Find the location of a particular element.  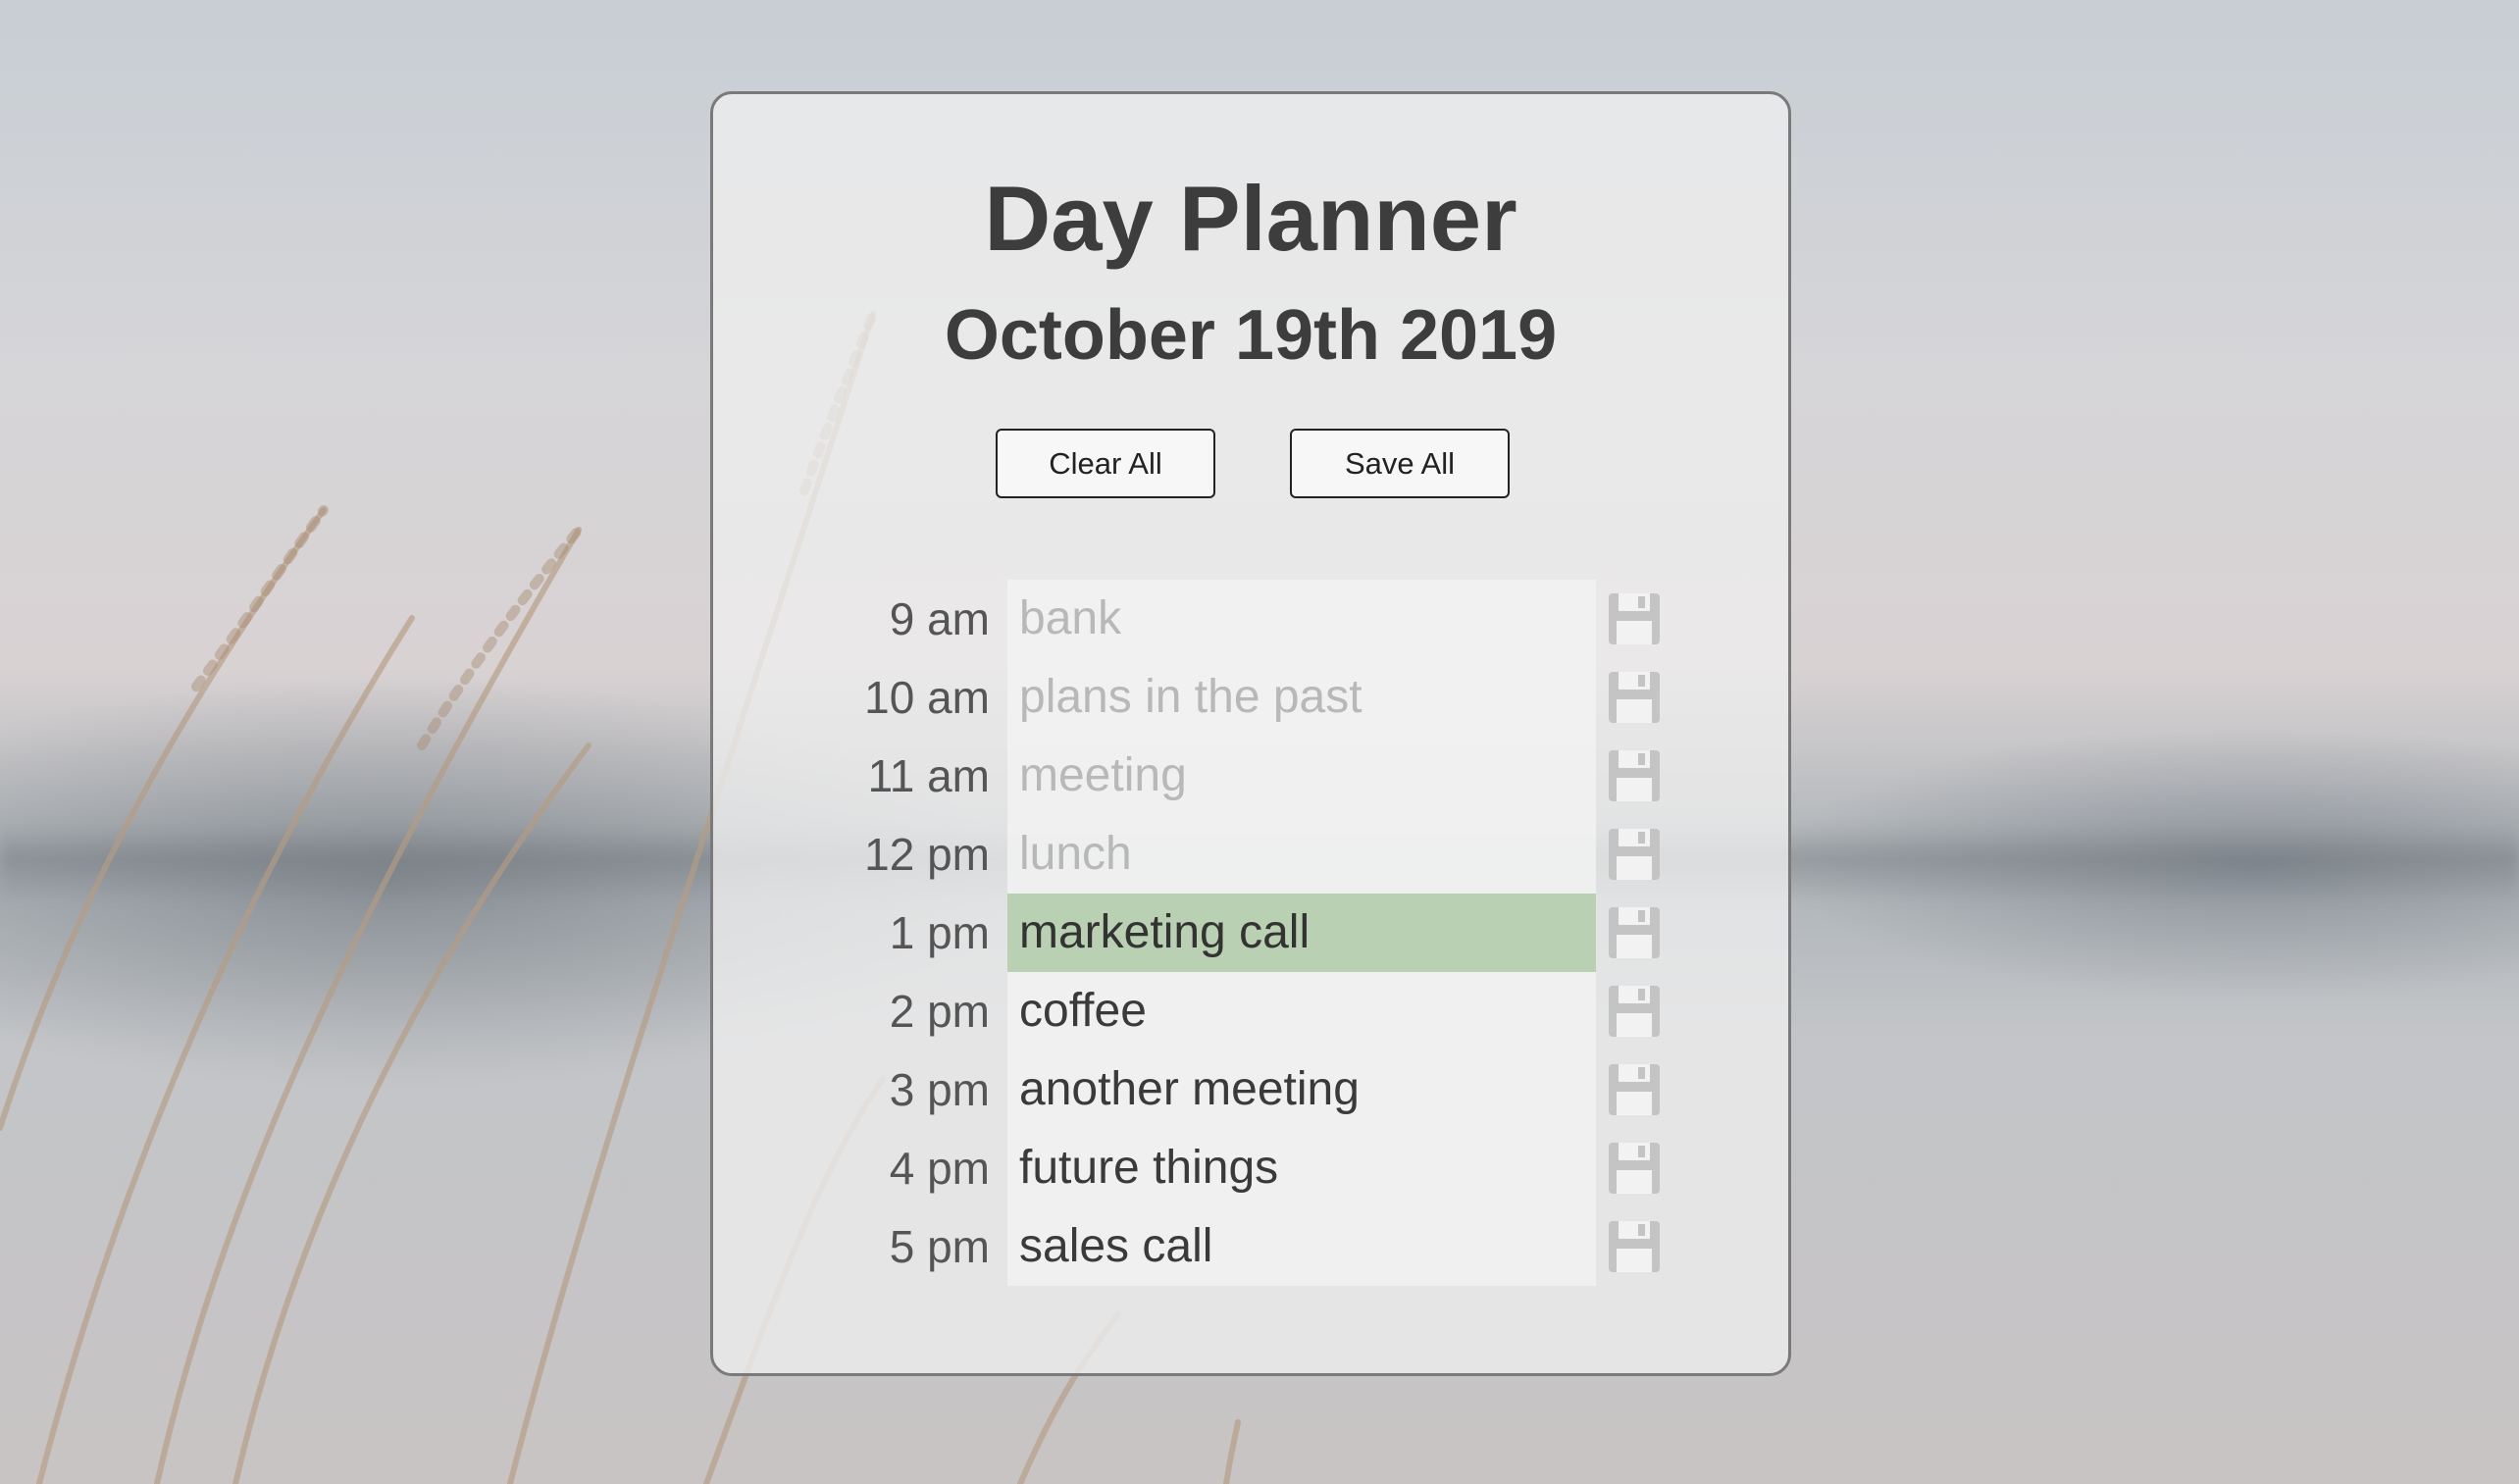

hour-row: 10 am is located at coordinates (1250, 697).